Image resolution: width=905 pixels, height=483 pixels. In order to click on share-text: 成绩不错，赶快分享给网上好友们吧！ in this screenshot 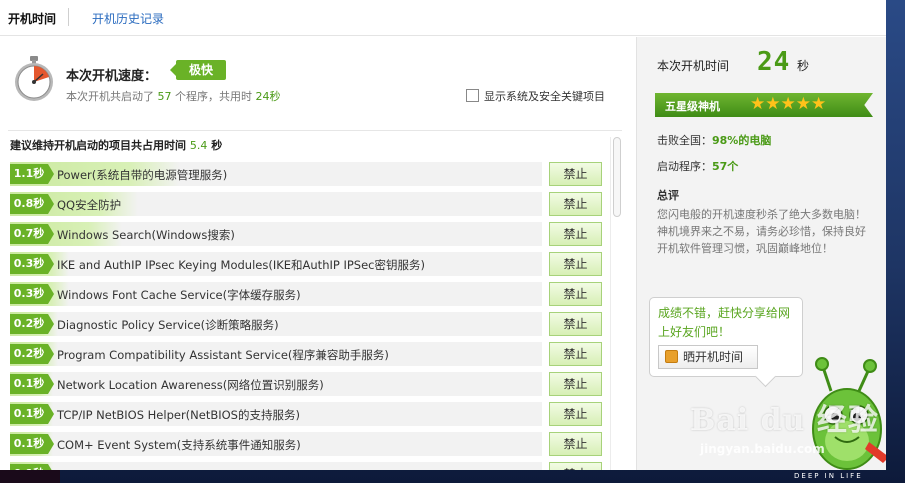, I will do `click(724, 322)`.